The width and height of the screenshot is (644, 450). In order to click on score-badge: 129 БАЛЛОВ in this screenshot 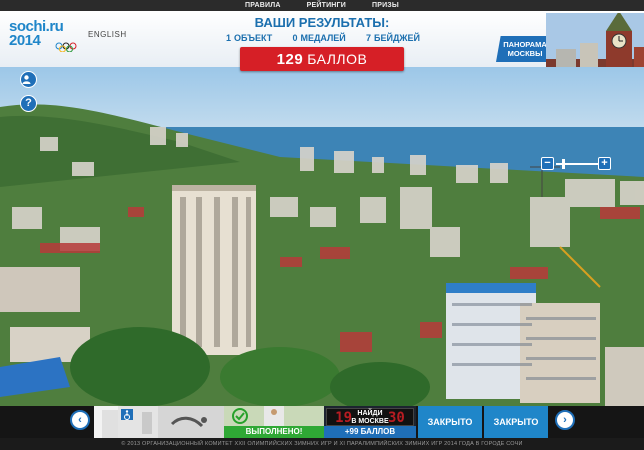, I will do `click(322, 59)`.